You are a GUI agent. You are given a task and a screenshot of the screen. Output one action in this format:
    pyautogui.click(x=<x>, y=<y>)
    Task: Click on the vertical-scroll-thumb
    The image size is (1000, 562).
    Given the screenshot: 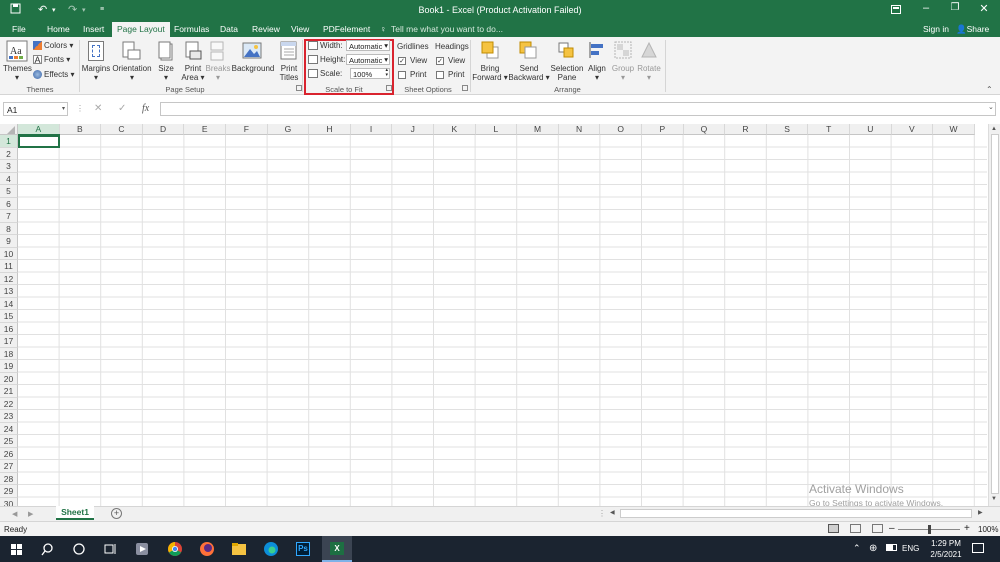 What is the action you would take?
    pyautogui.click(x=995, y=314)
    